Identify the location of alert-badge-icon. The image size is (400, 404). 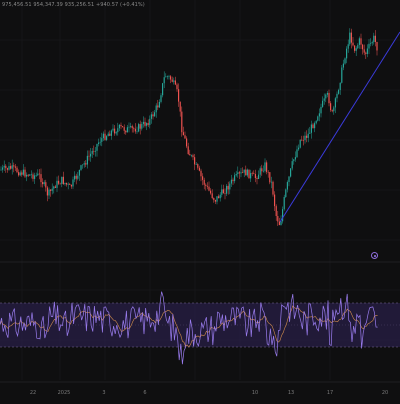
(374, 255).